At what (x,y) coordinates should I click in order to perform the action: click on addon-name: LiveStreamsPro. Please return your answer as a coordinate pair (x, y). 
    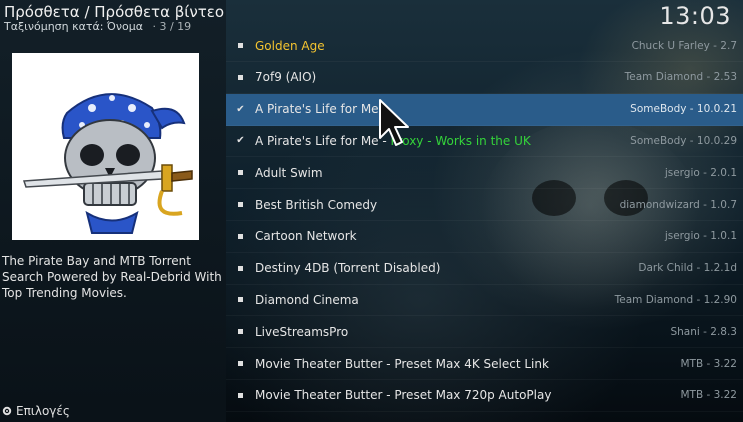
    Looking at the image, I should click on (462, 332).